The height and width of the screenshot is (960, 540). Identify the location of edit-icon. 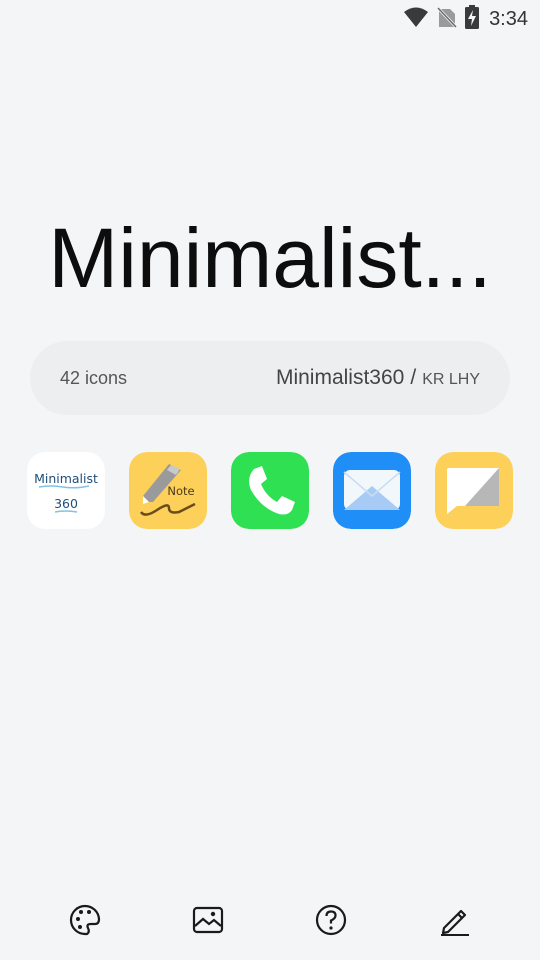
(455, 920).